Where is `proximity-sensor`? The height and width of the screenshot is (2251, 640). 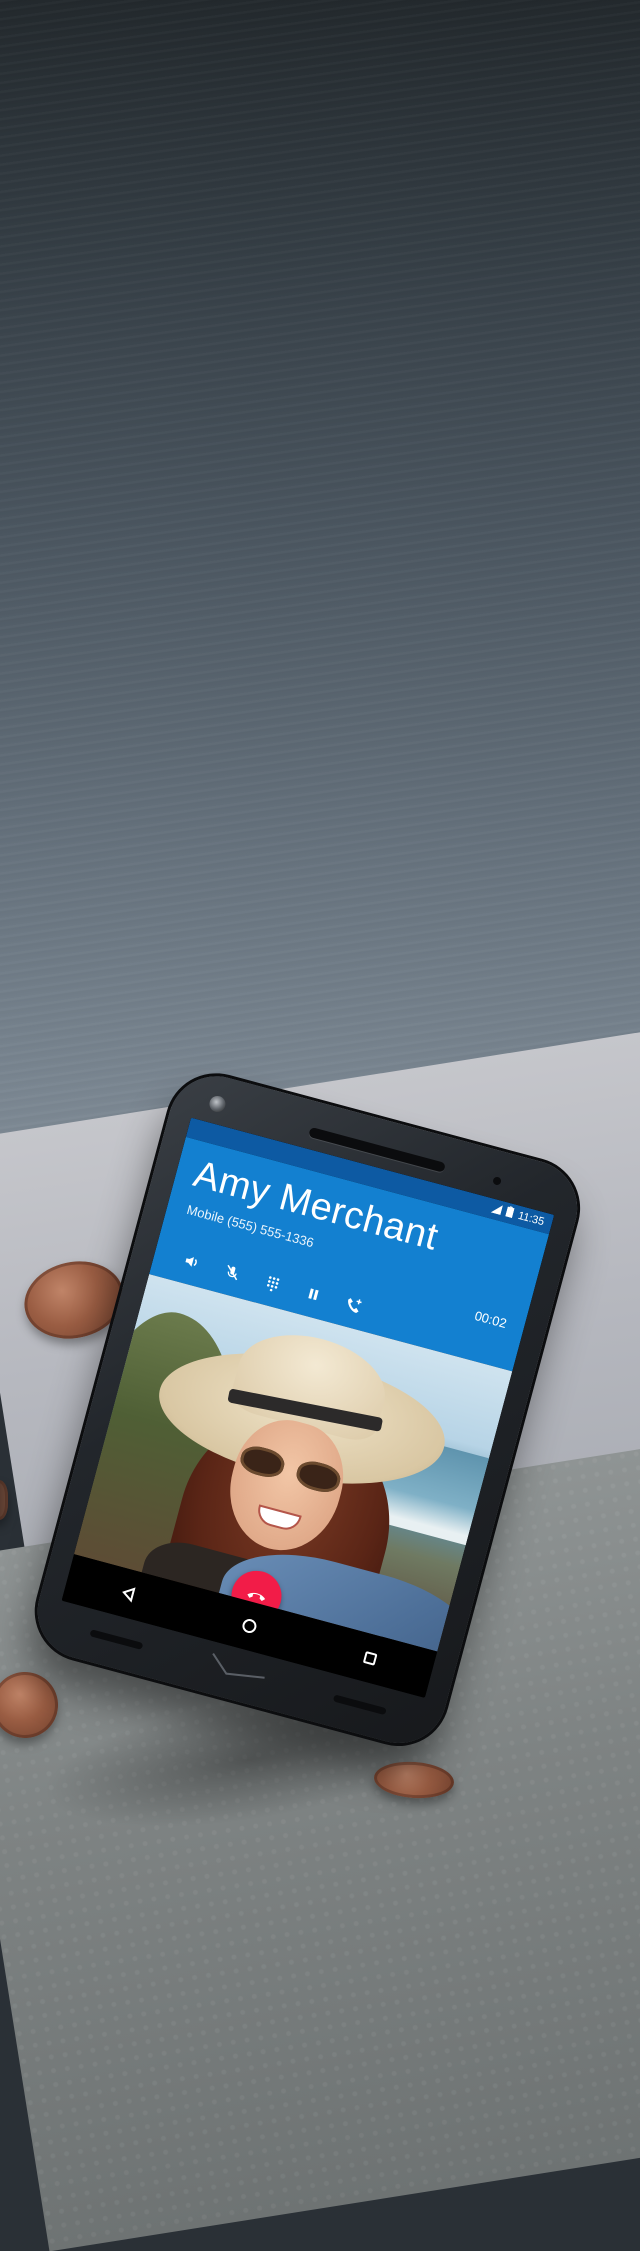
proximity-sensor is located at coordinates (497, 1181).